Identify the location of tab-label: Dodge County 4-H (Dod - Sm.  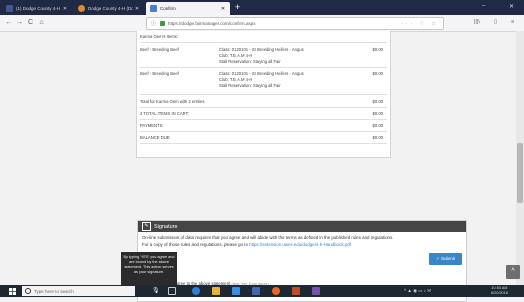
(110, 8).